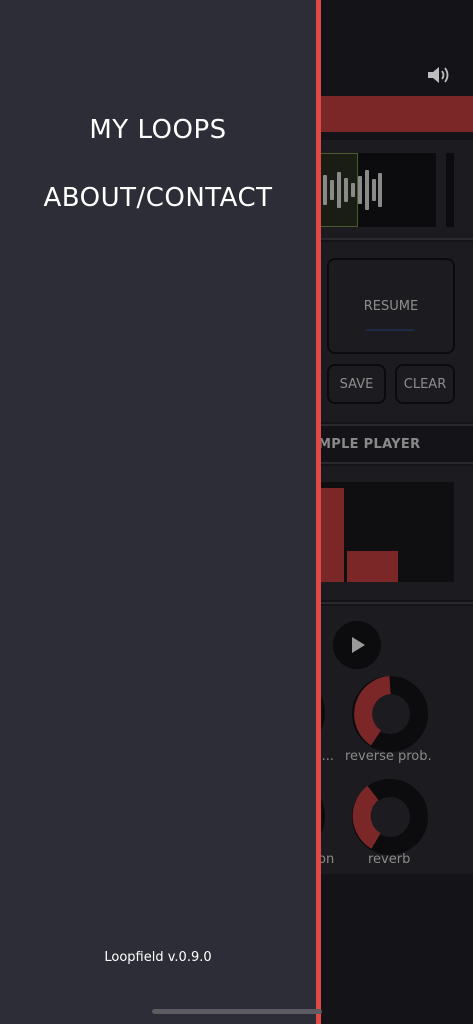 The height and width of the screenshot is (1024, 473). What do you see at coordinates (158, 130) in the screenshot?
I see `menu-item-my-loops: MY LOOPS` at bounding box center [158, 130].